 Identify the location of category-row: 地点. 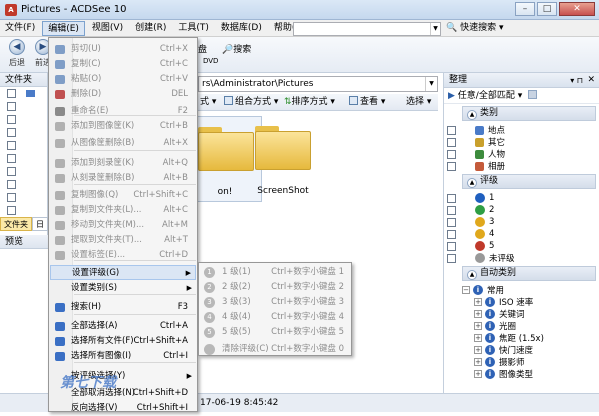
(521, 130).